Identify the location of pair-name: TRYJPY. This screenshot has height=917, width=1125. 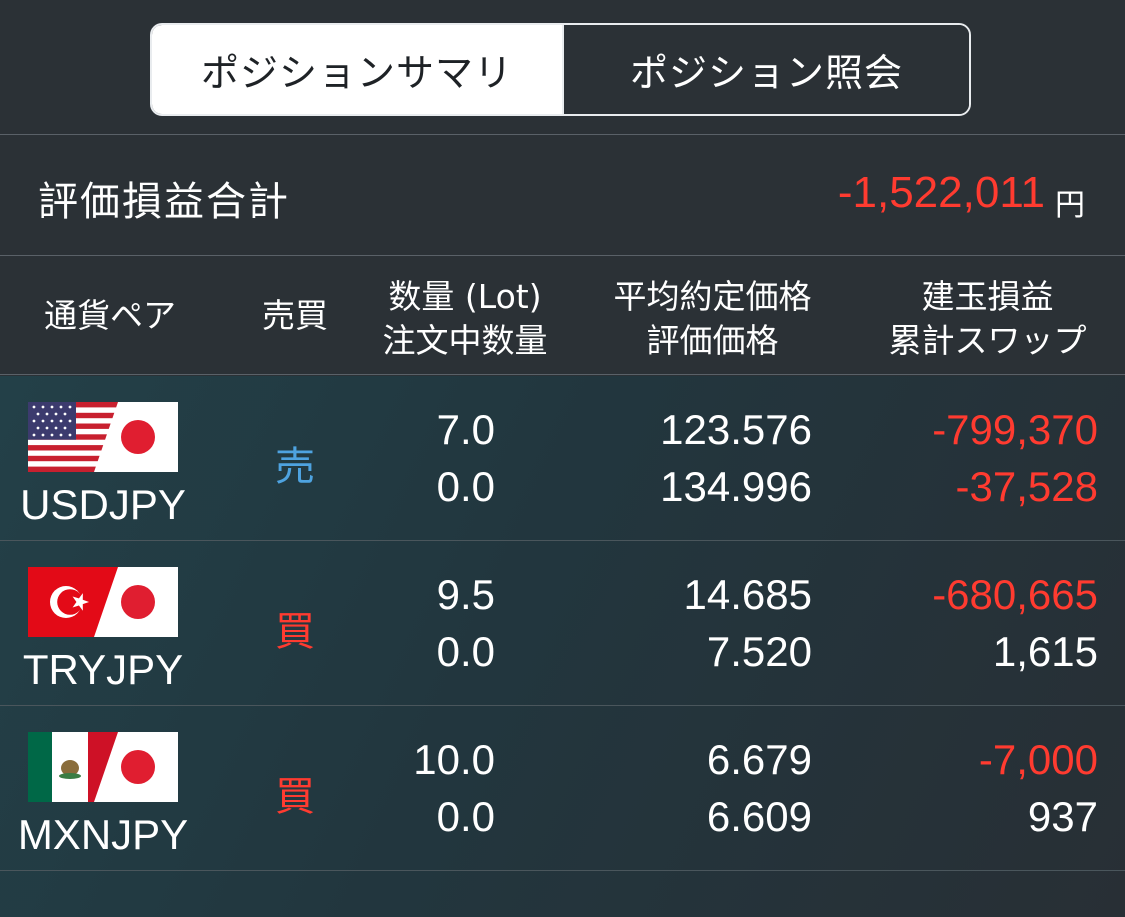
(103, 669).